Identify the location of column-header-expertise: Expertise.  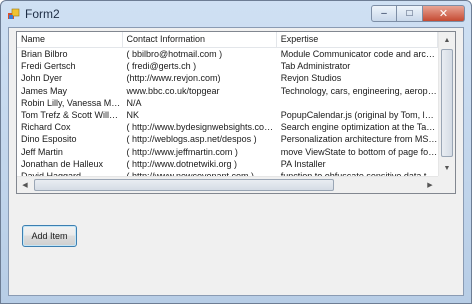
(357, 39).